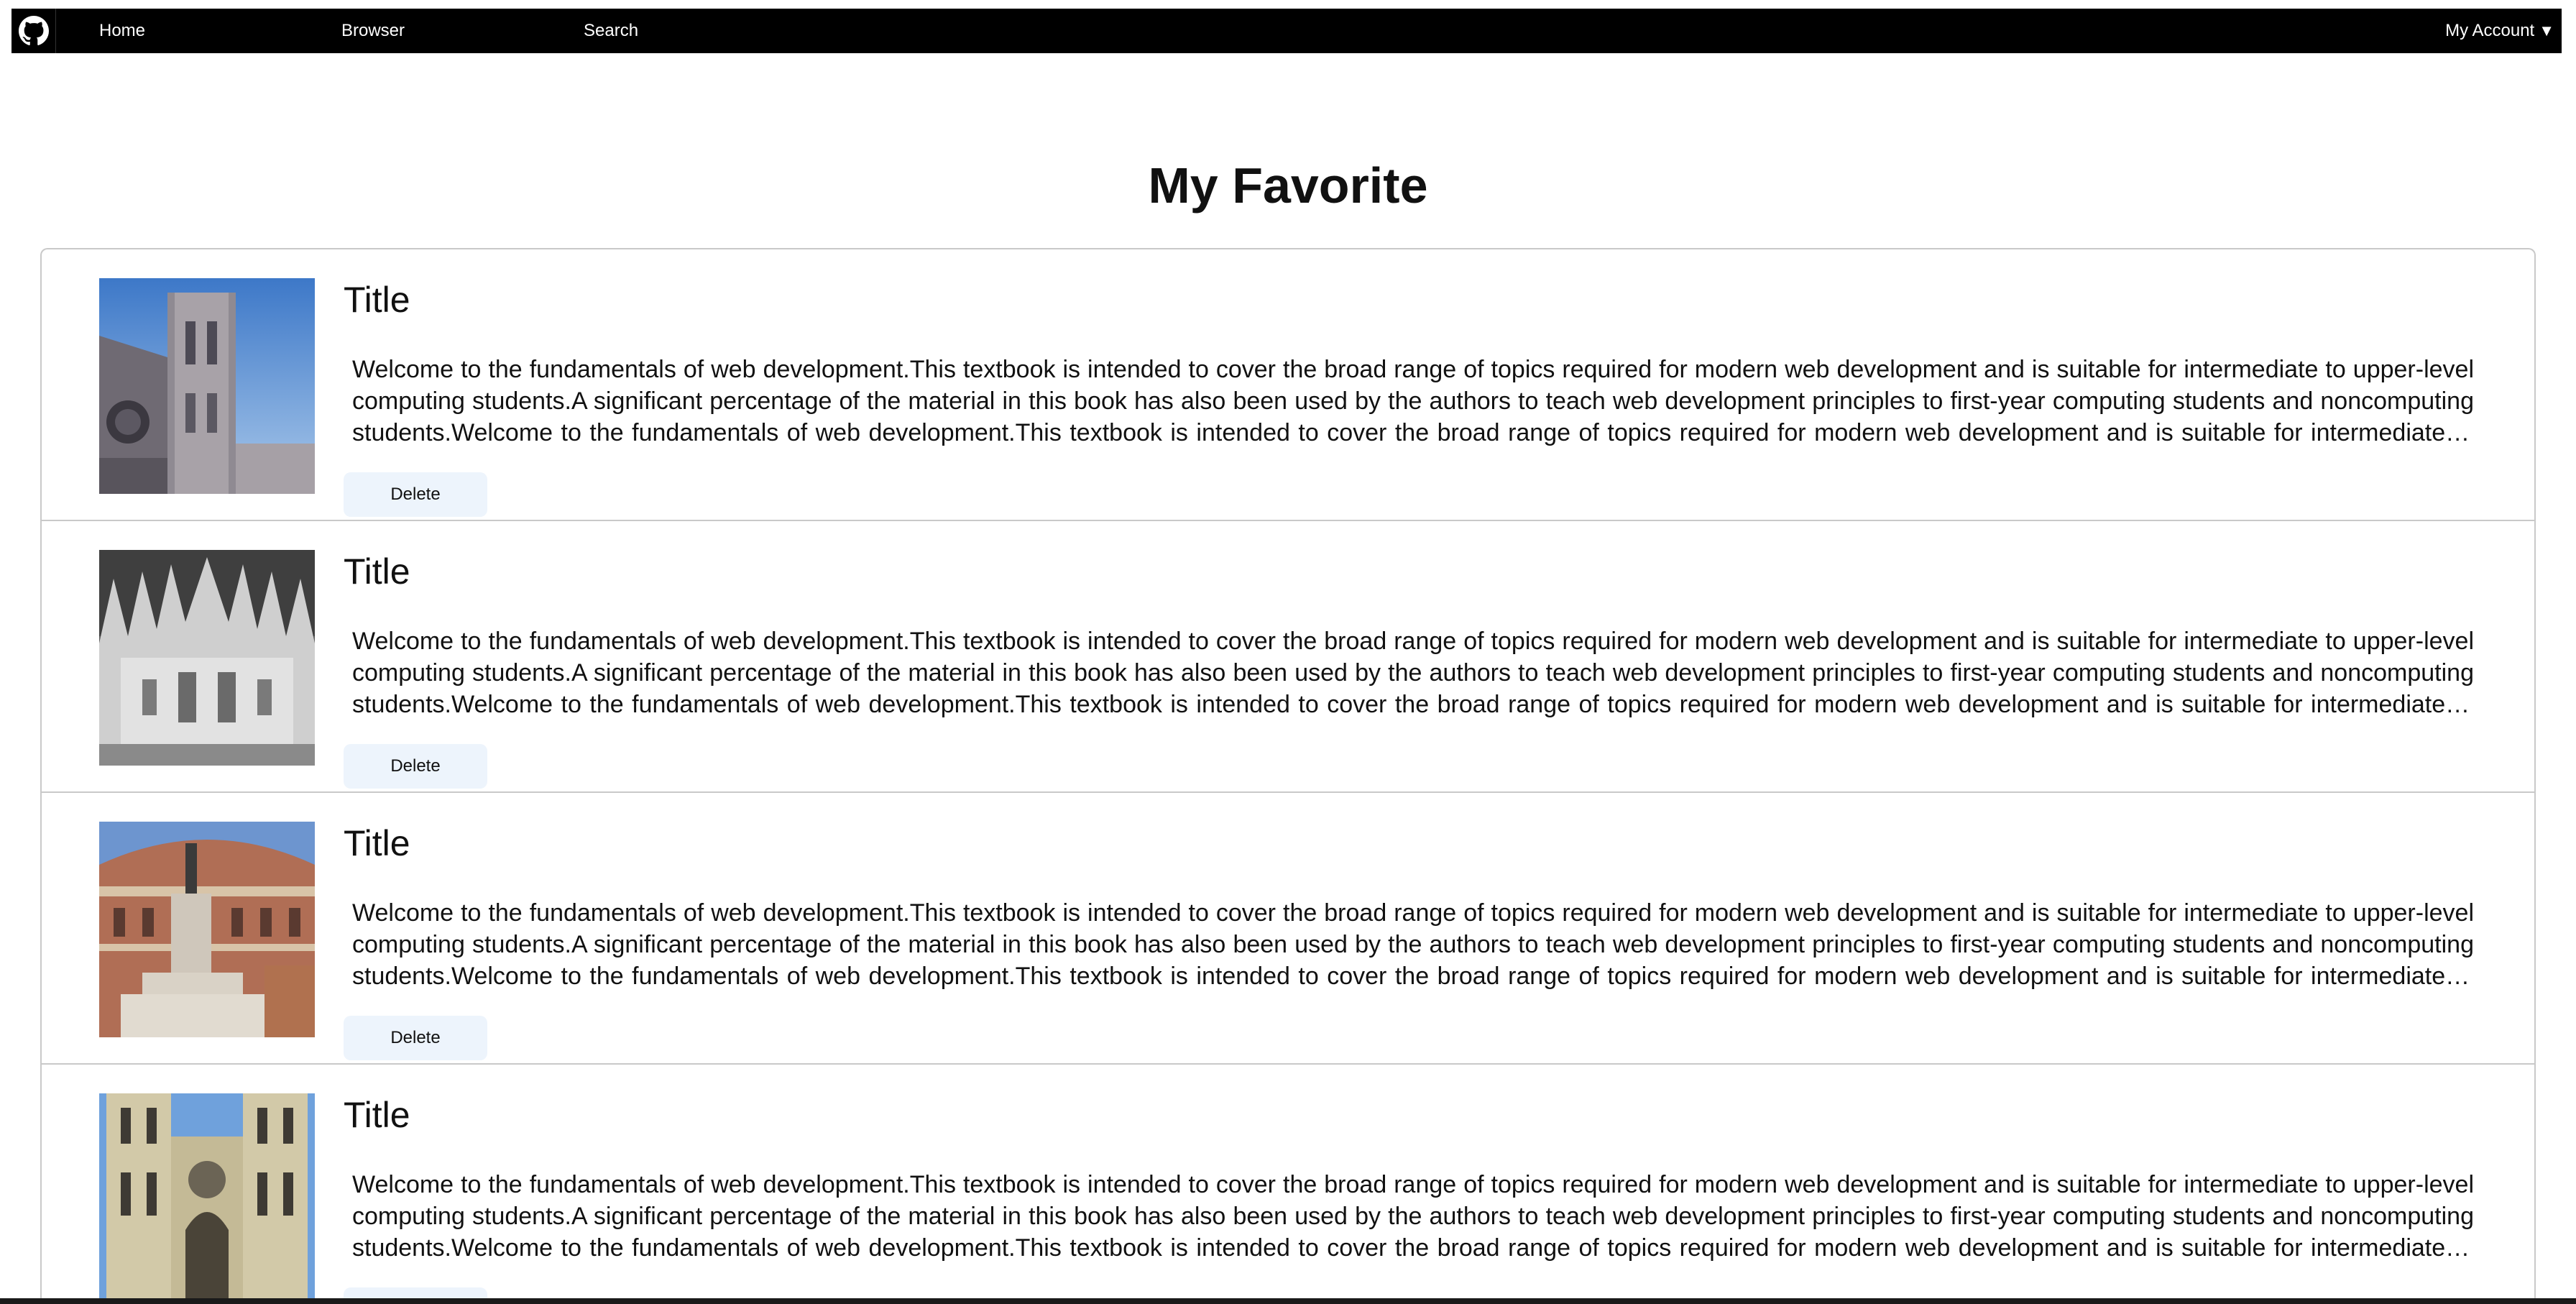 This screenshot has width=2576, height=1304. I want to click on royal-albert-hall-image, so click(207, 930).